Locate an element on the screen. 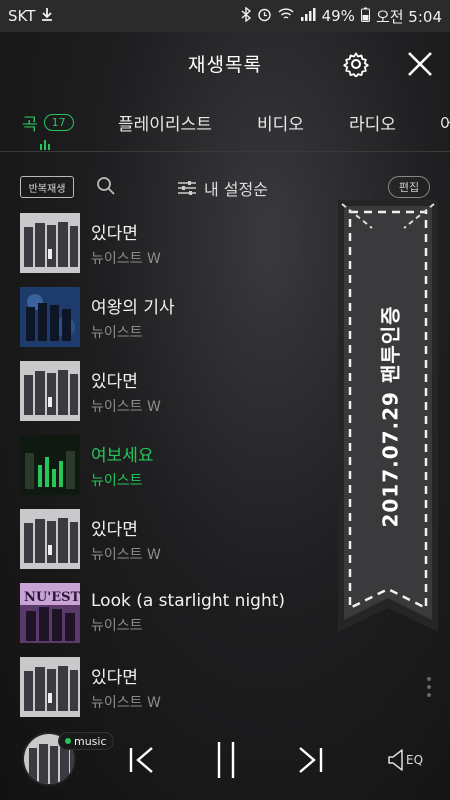  album-art: NU'EST is located at coordinates (50, 613).